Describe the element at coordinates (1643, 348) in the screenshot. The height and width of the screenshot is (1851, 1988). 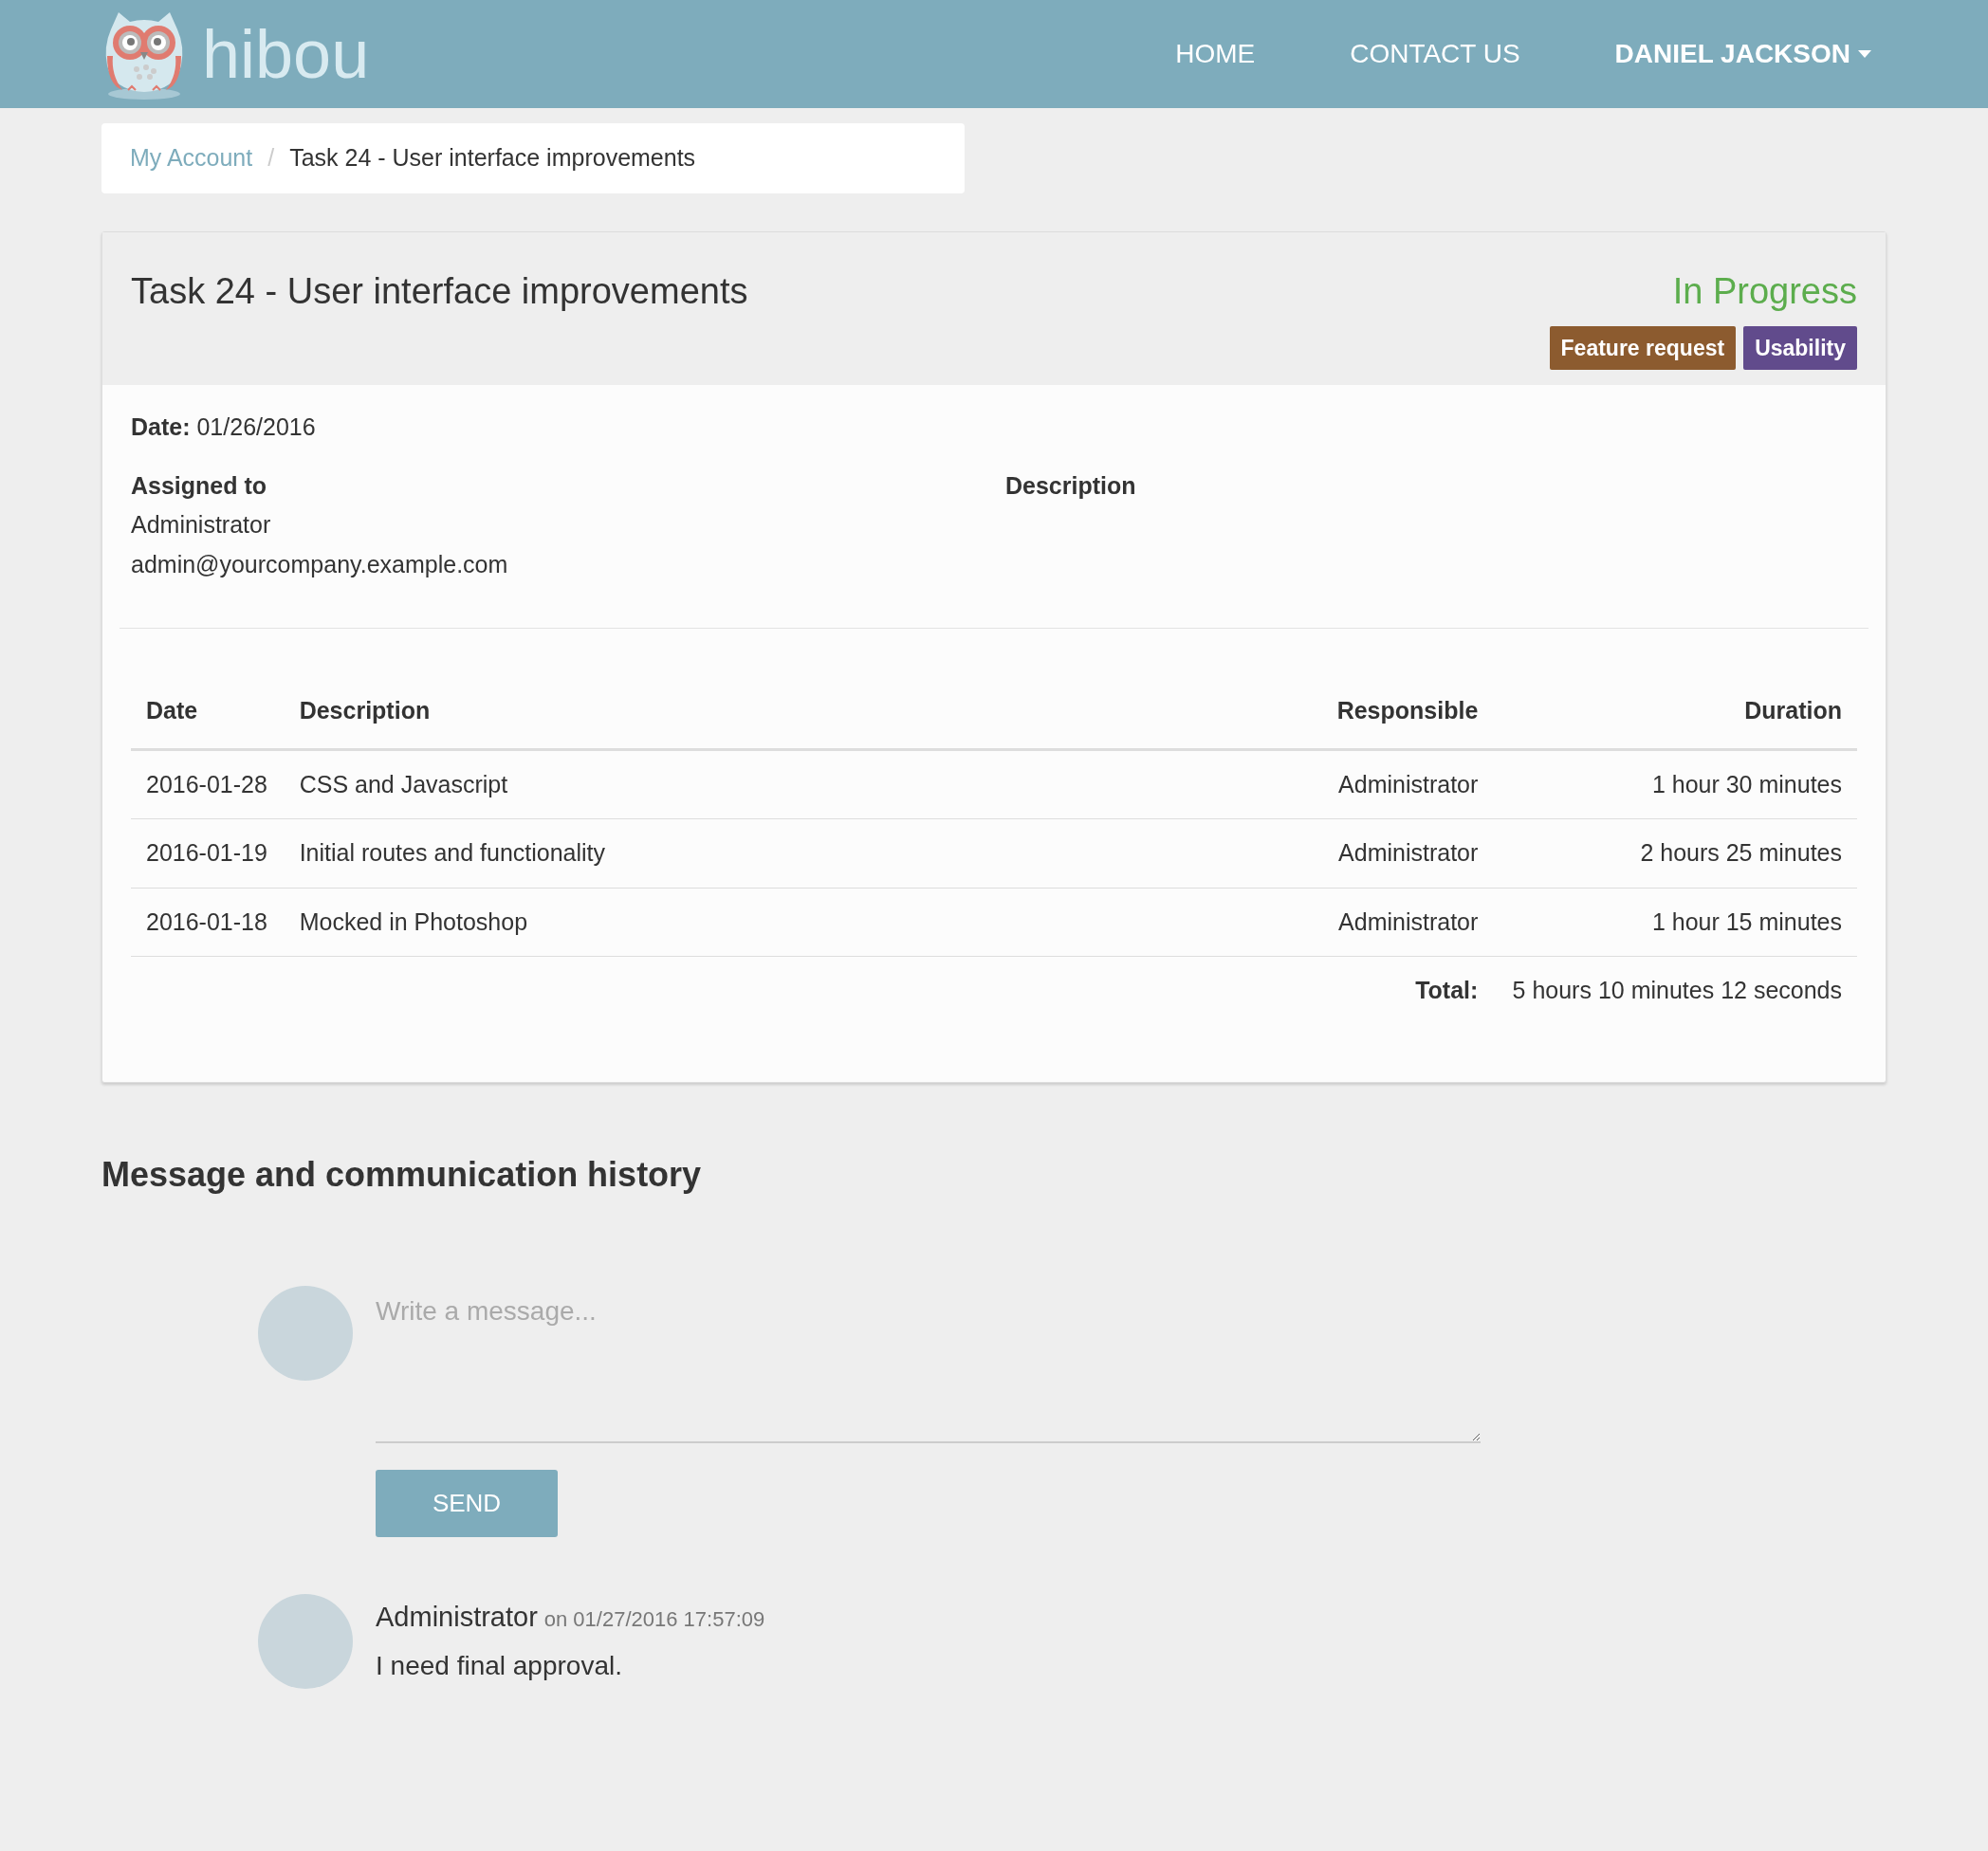
I see `tag: Feature request` at that location.